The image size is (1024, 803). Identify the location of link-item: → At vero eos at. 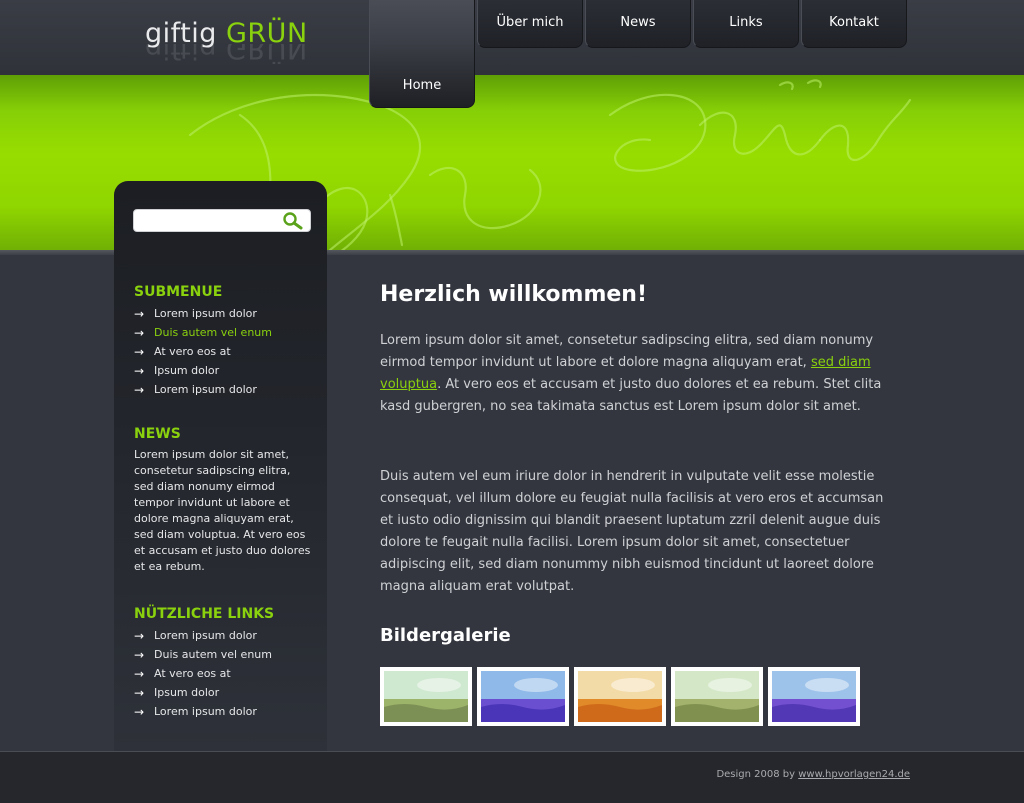
(203, 673).